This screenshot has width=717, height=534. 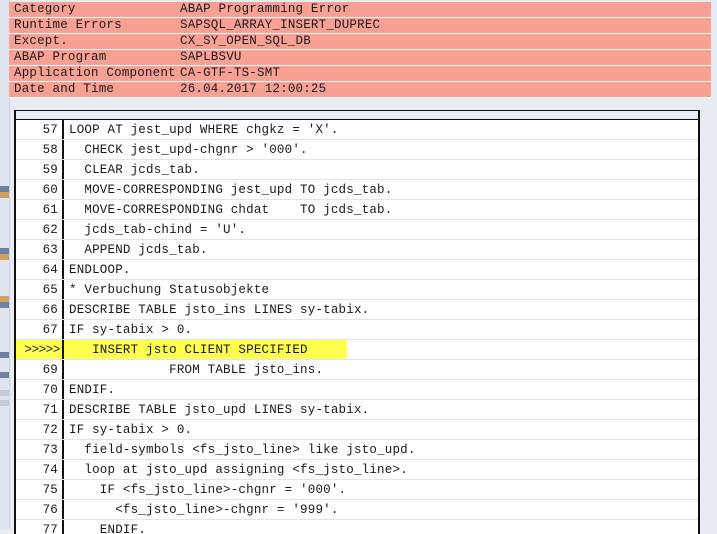 I want to click on error-summary-row: Date and Time 26.04.2017 12:00:25, so click(x=360, y=89).